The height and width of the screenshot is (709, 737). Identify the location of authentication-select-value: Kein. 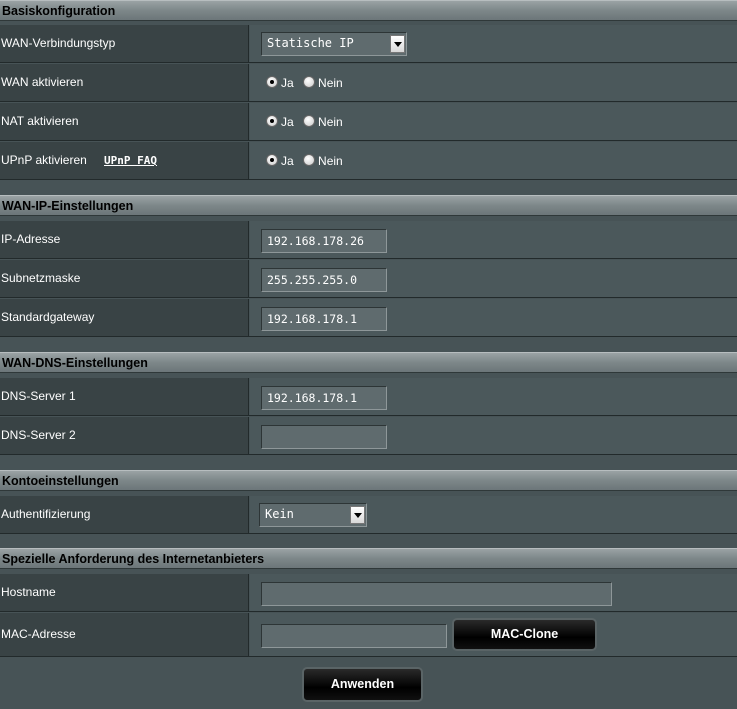
(279, 514).